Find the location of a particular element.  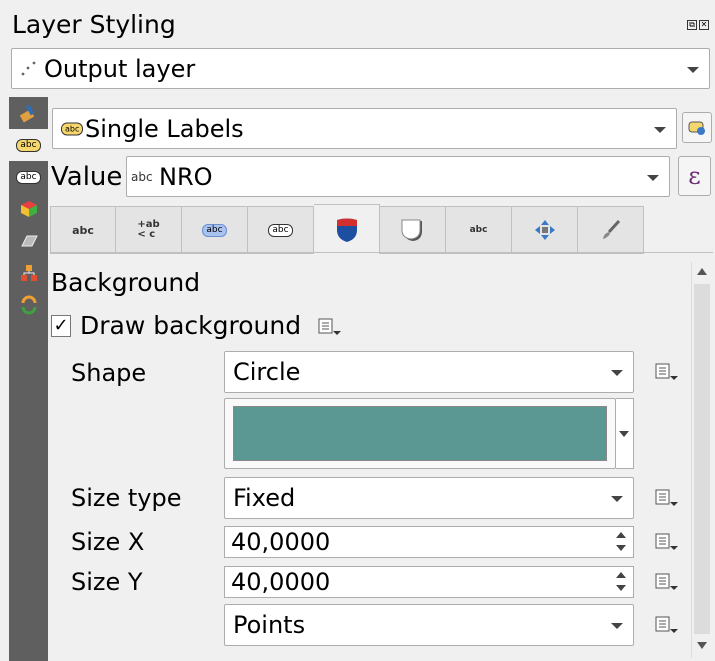

sidebar-item-history is located at coordinates (28, 305).